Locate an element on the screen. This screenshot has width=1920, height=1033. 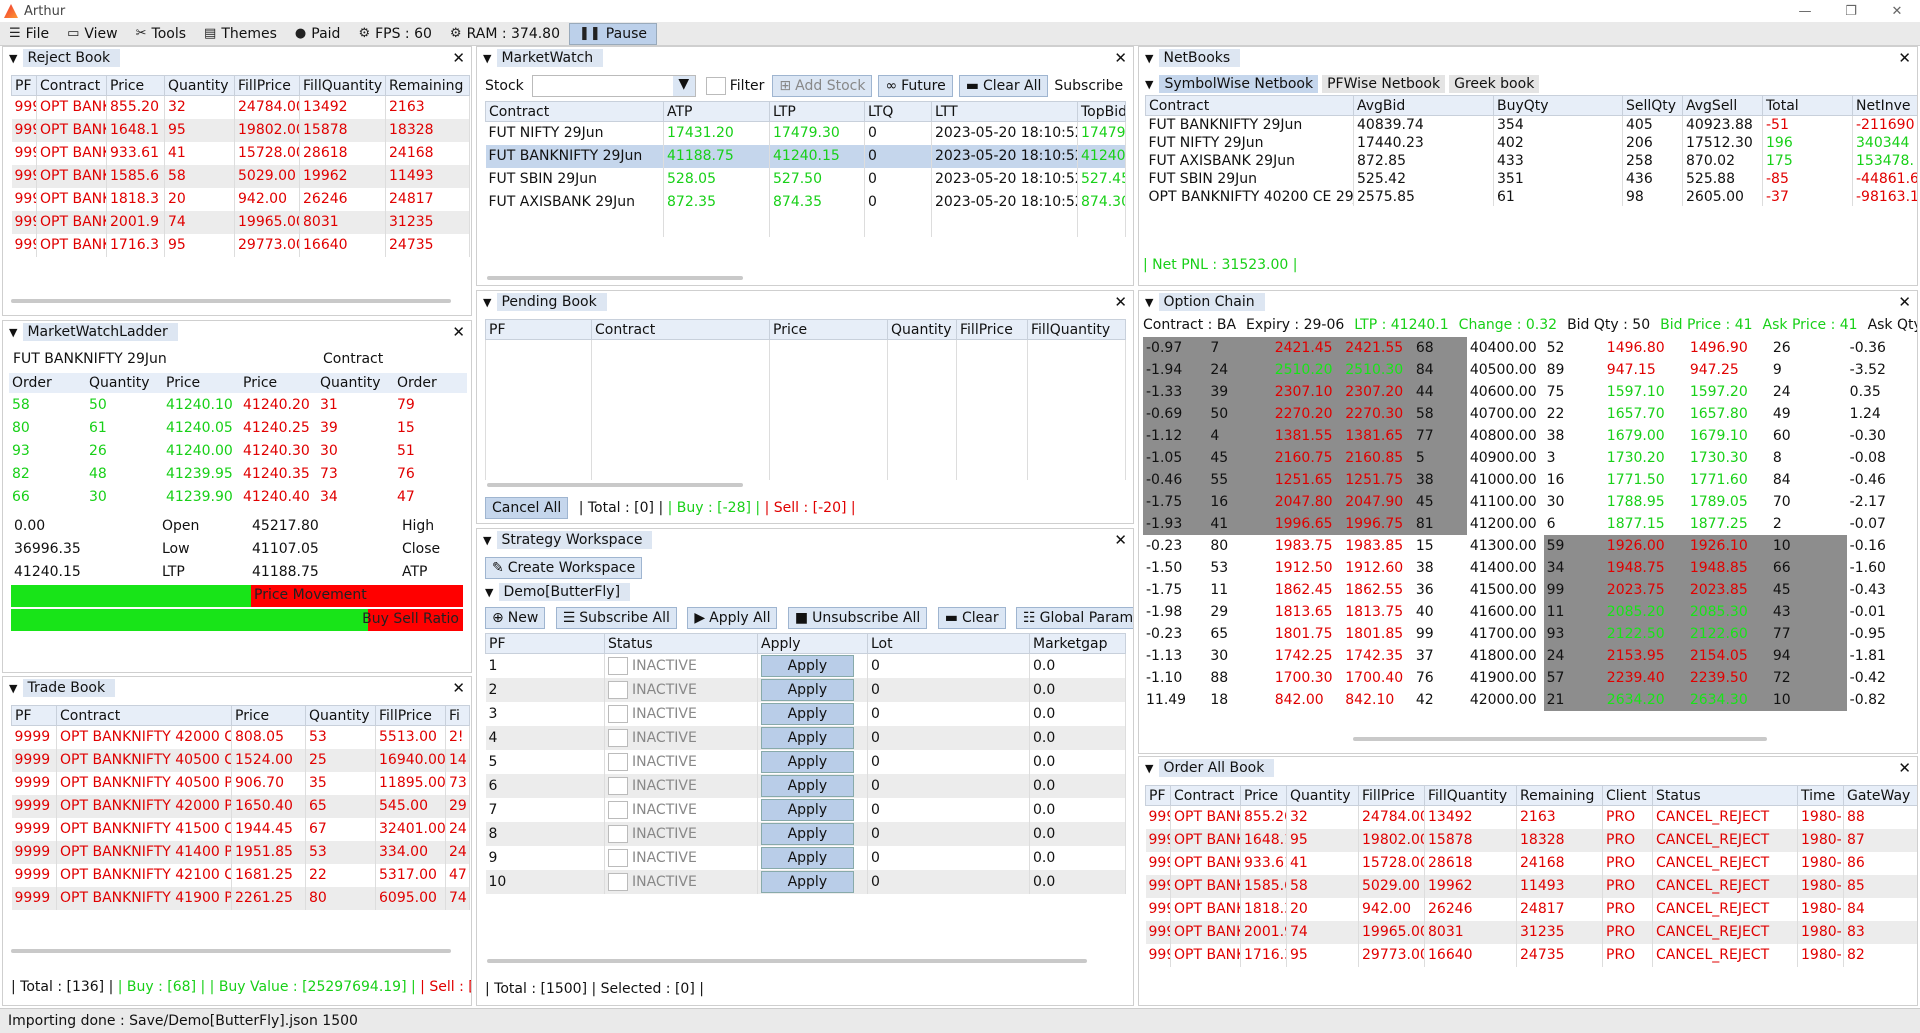
marketwatch-header-0: Contract is located at coordinates (574, 111).